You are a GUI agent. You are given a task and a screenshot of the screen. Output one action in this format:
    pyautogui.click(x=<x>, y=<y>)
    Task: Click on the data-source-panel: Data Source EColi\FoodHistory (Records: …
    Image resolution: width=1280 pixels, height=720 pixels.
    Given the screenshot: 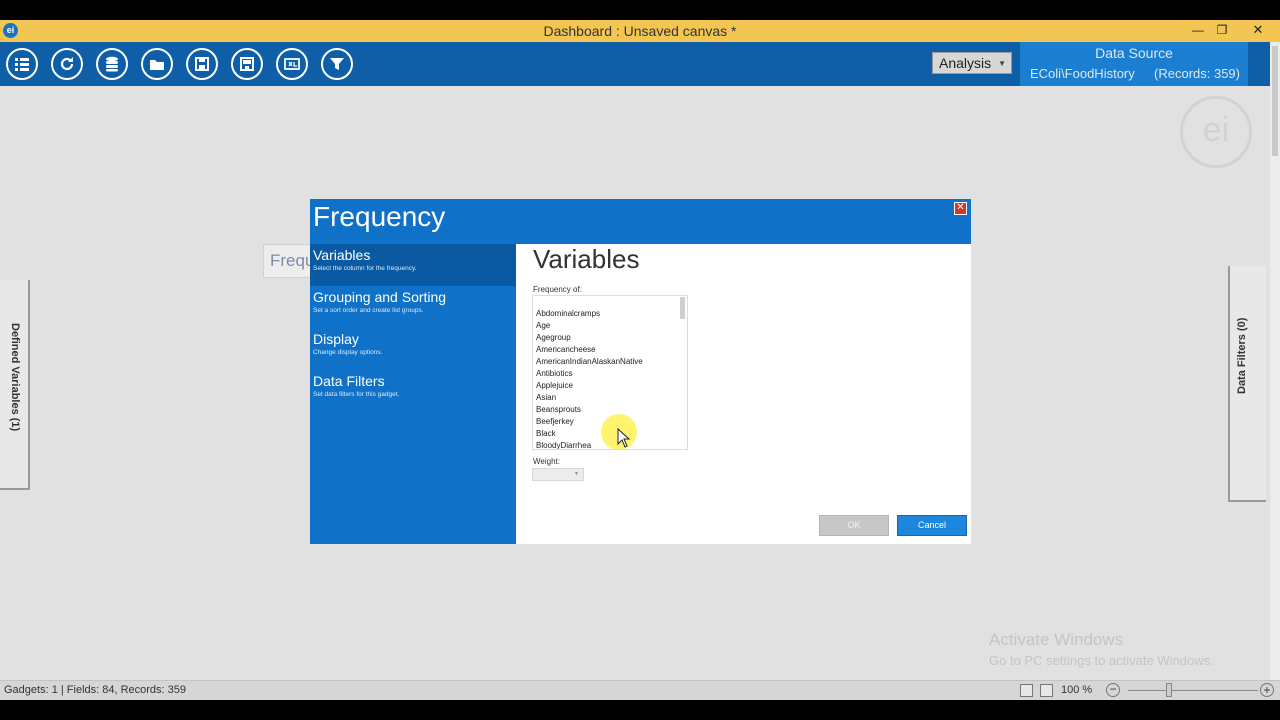 What is the action you would take?
    pyautogui.click(x=1134, y=64)
    